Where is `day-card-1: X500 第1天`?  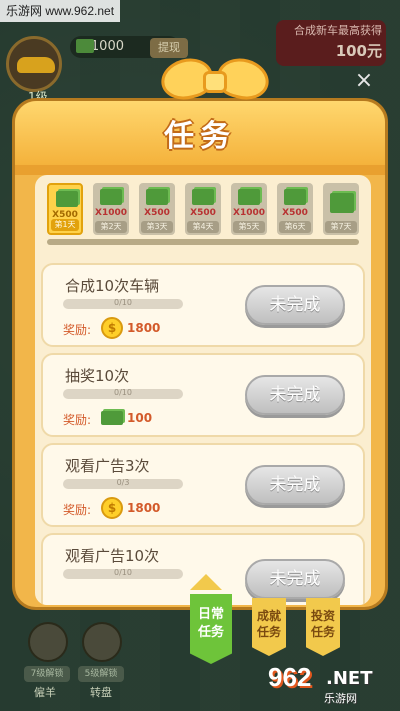 day-card-1: X500 第1天 is located at coordinates (65, 209).